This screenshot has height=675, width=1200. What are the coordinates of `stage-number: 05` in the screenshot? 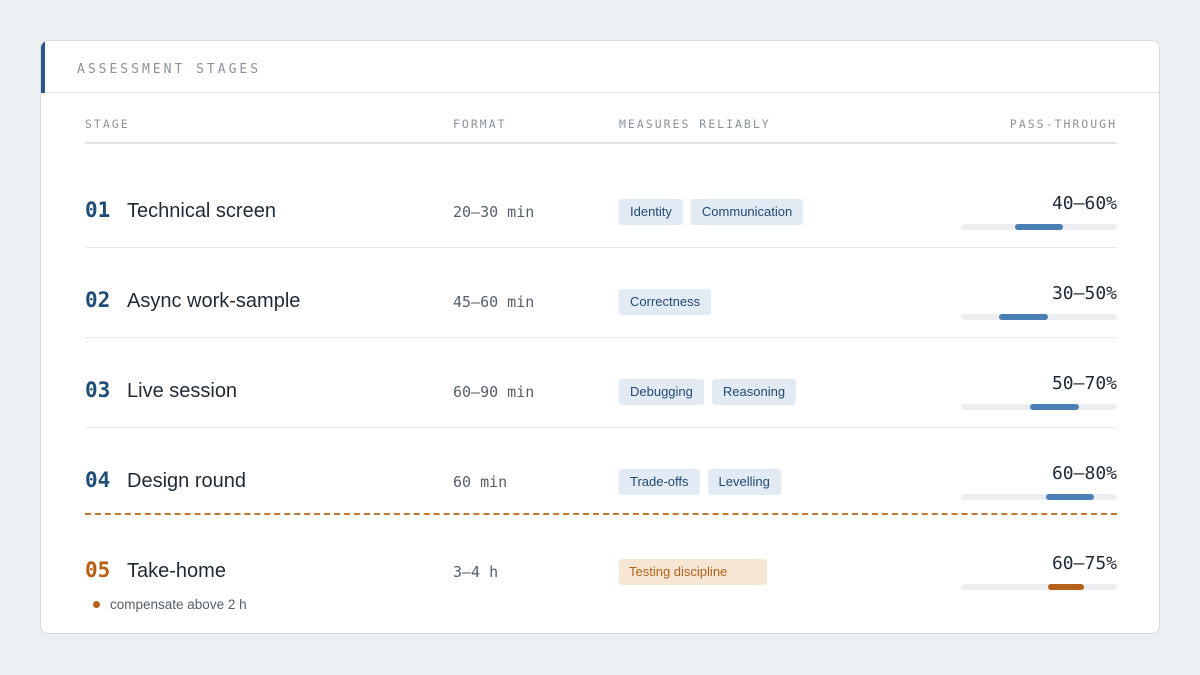 It's located at (98, 570).